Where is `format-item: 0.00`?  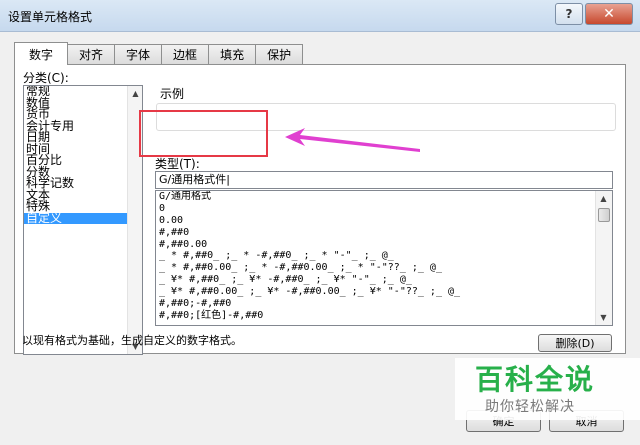
format-item: 0.00 is located at coordinates (384, 221).